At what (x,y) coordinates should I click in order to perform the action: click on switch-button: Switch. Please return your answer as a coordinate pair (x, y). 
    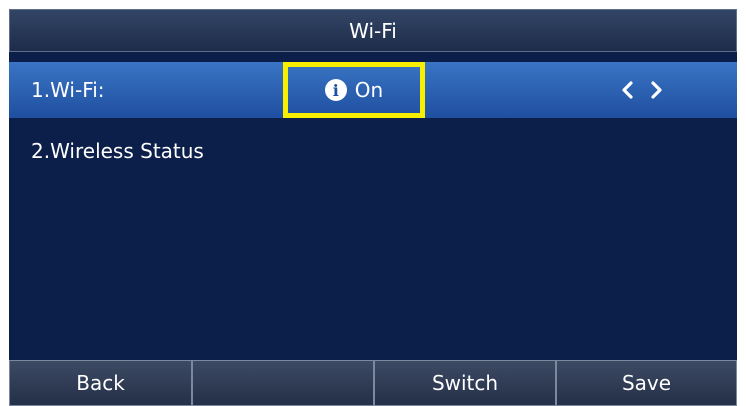
    Looking at the image, I should click on (465, 383).